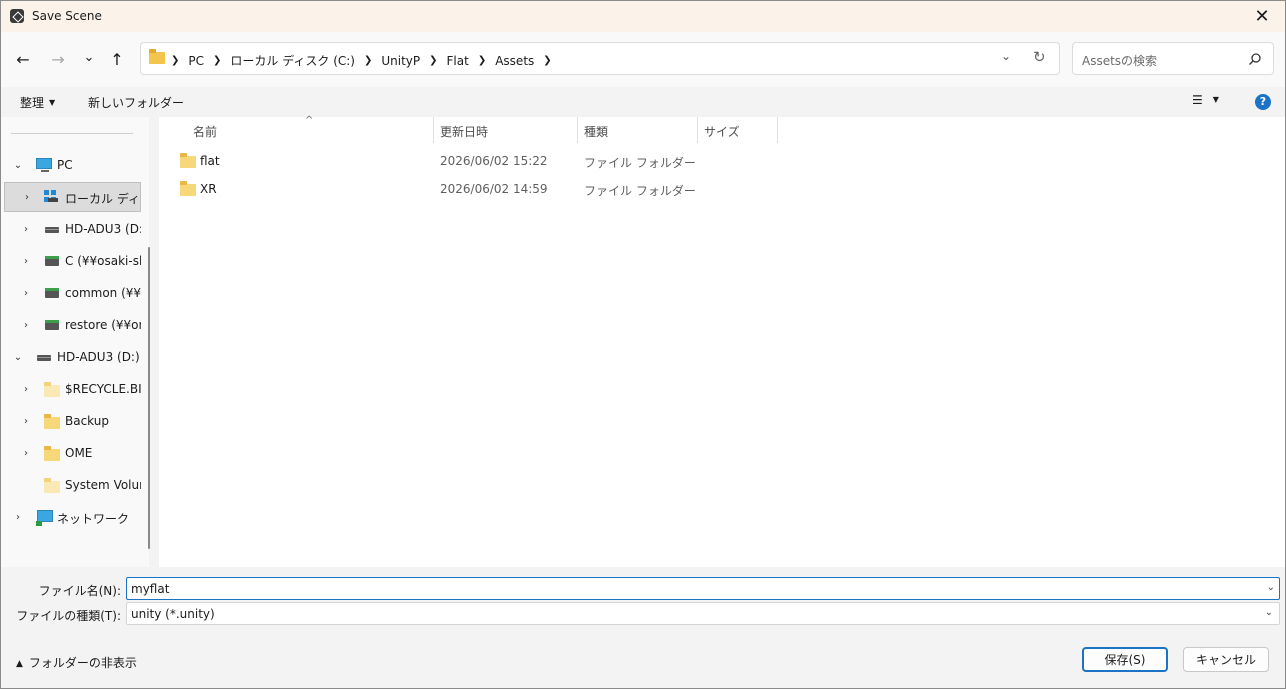  I want to click on help-icon: ?, so click(1263, 102).